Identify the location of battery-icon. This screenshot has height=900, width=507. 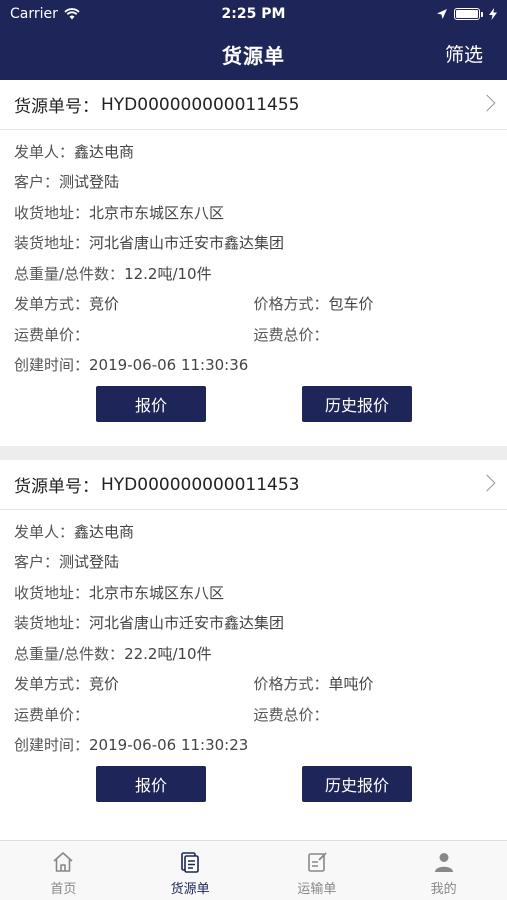
(468, 14).